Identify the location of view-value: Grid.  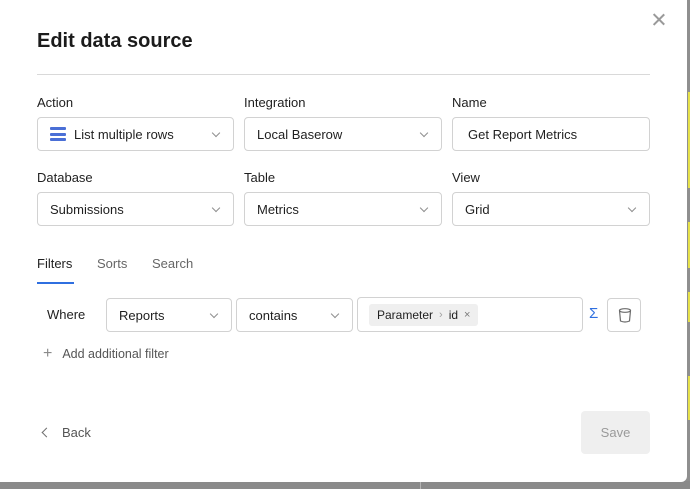
(477, 209).